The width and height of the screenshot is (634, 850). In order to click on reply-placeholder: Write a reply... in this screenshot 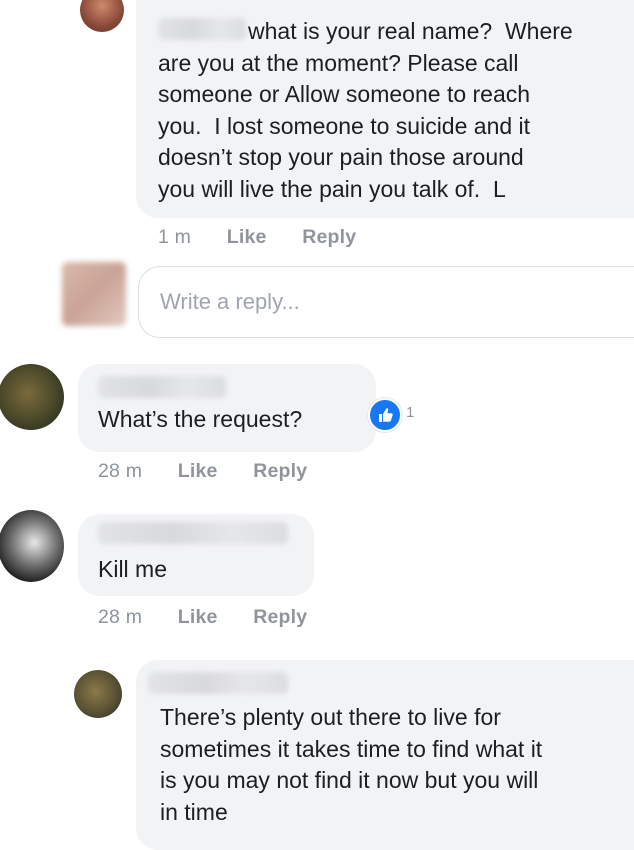, I will do `click(230, 301)`.